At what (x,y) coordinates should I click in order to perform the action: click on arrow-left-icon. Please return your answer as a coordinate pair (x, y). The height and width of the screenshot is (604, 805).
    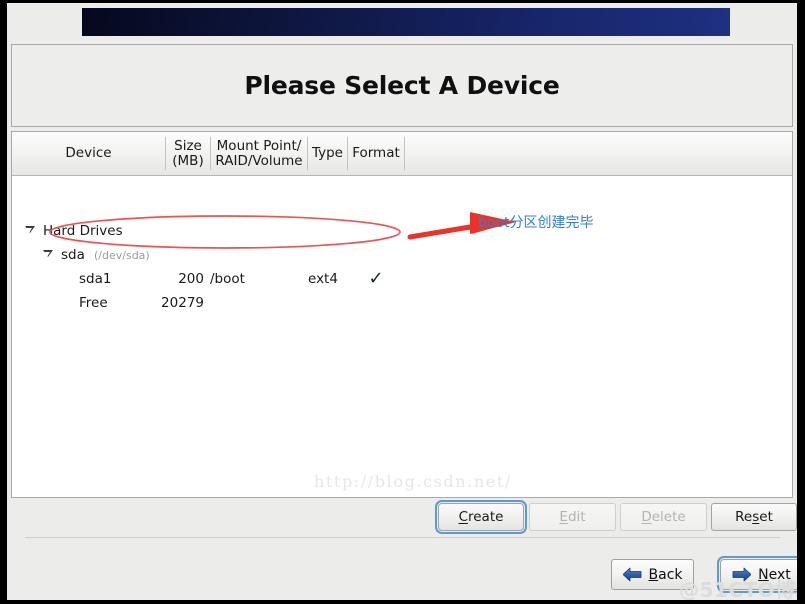
    Looking at the image, I should click on (632, 574).